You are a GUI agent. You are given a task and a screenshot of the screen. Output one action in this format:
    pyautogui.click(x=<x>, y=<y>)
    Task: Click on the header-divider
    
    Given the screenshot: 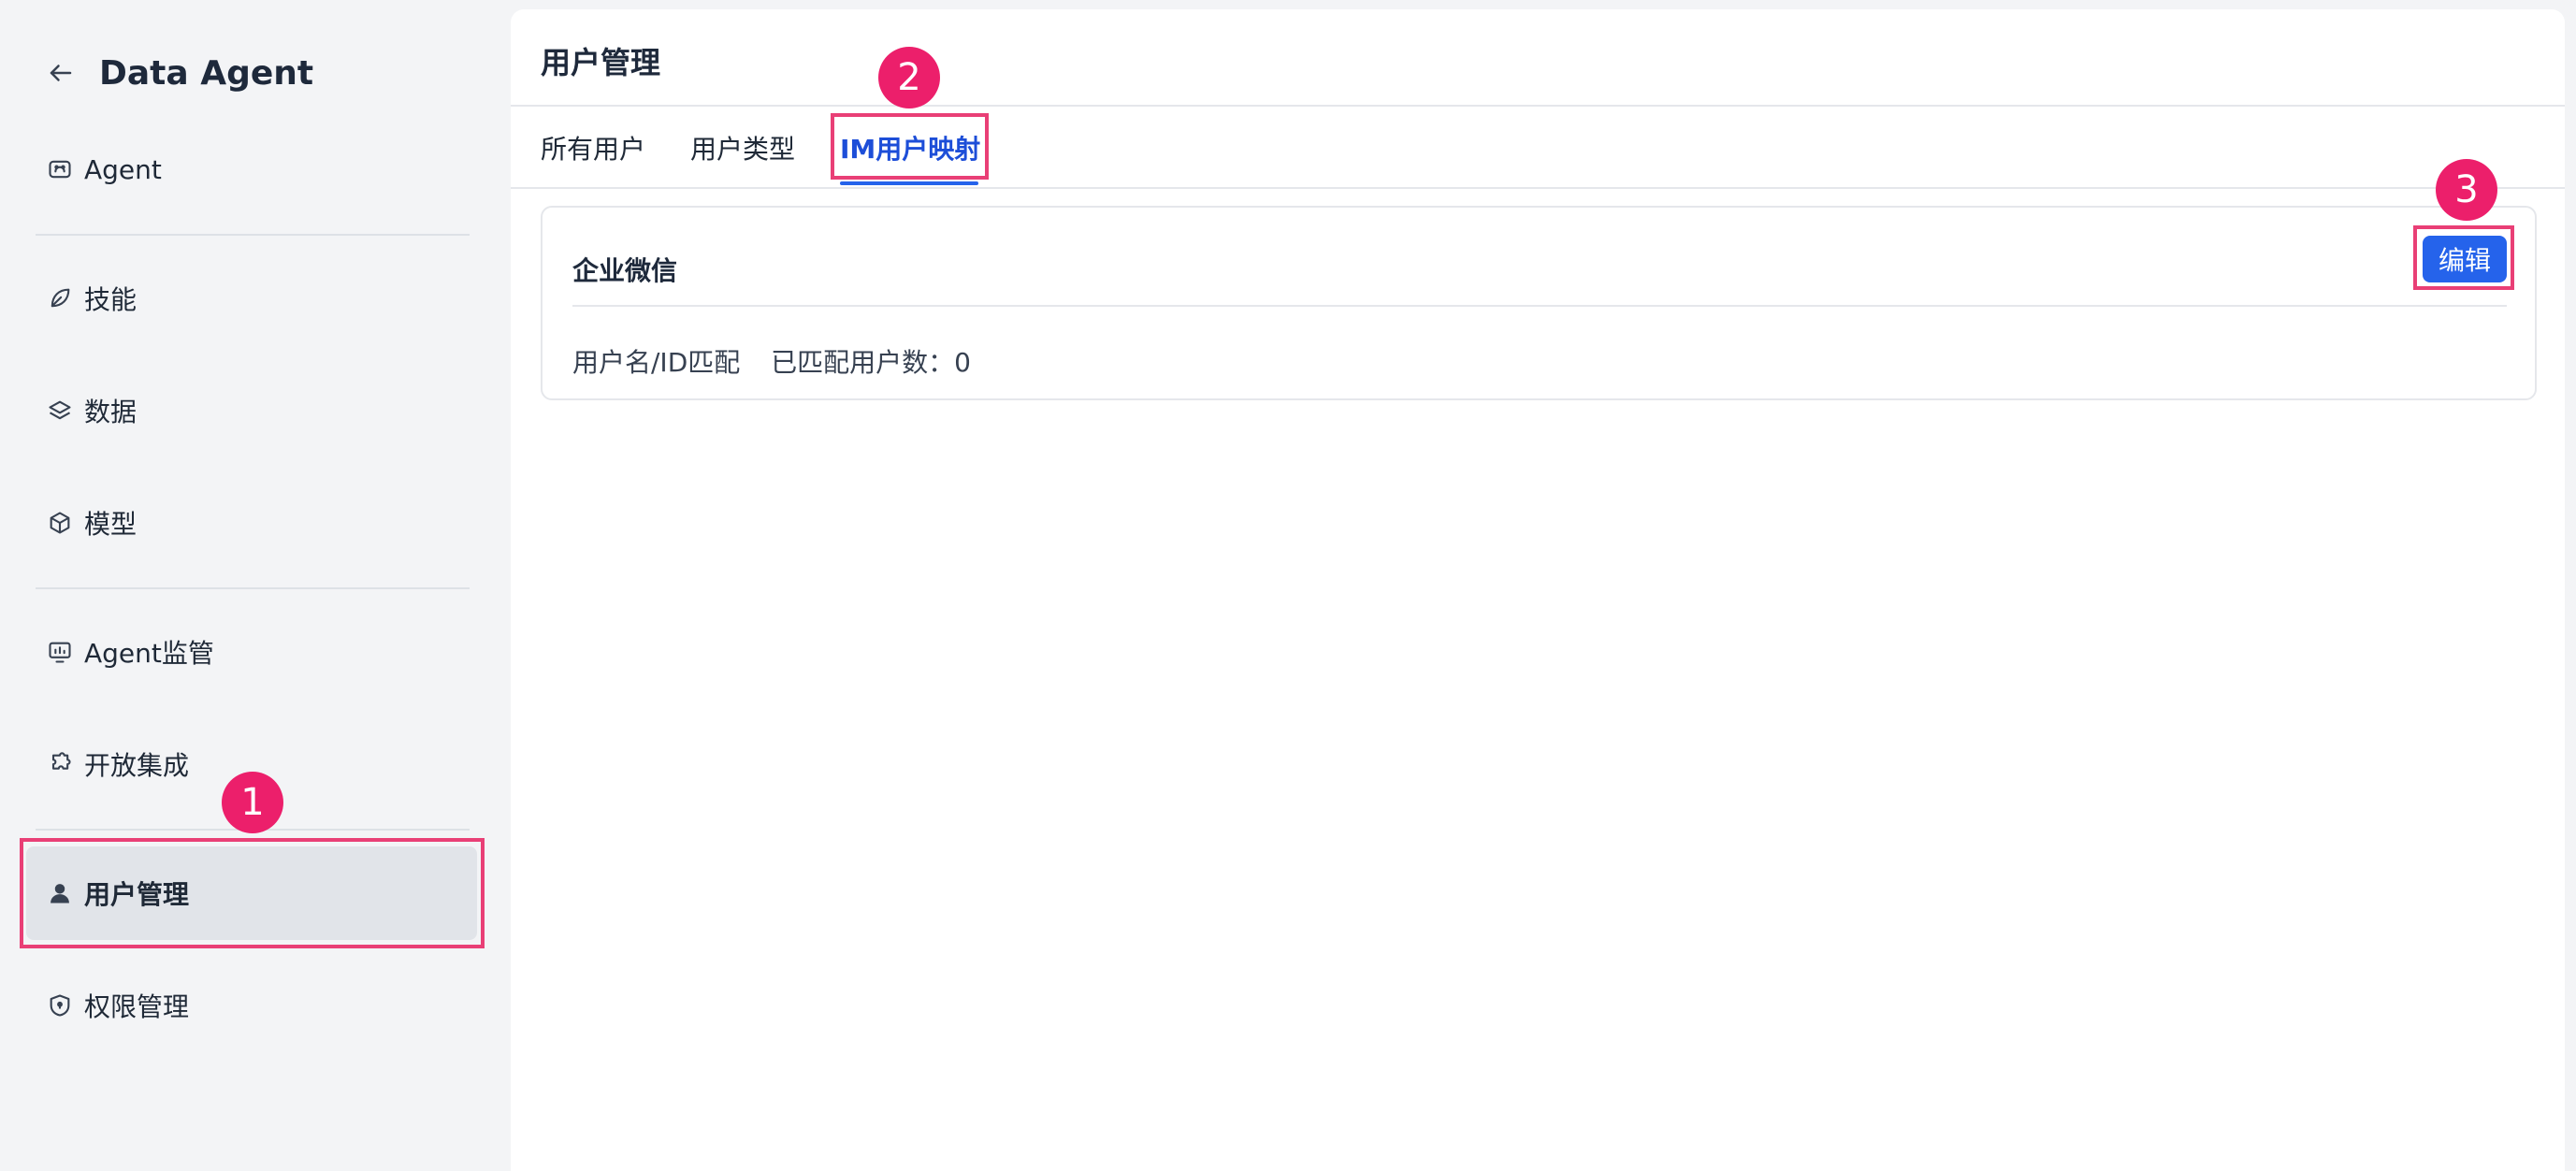 What is the action you would take?
    pyautogui.click(x=1538, y=106)
    